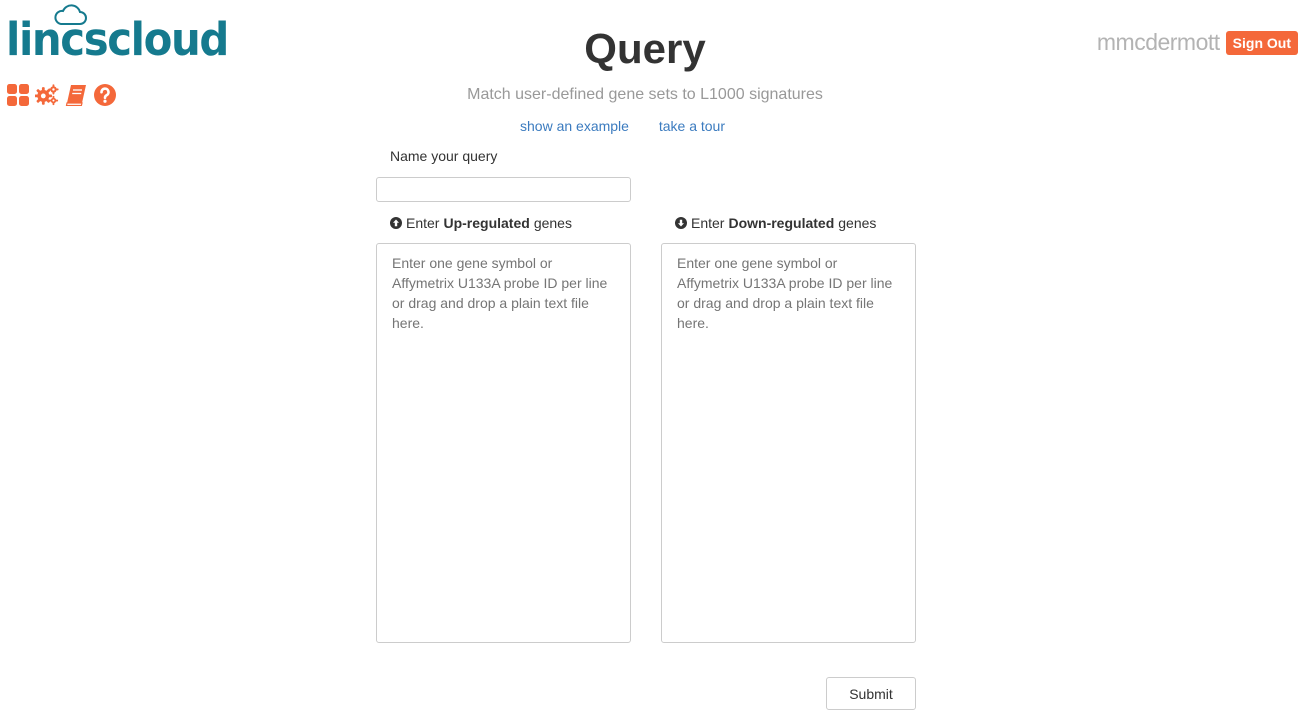 The height and width of the screenshot is (718, 1304). I want to click on up-genes-label: Enter Up-regulated genes, so click(481, 223).